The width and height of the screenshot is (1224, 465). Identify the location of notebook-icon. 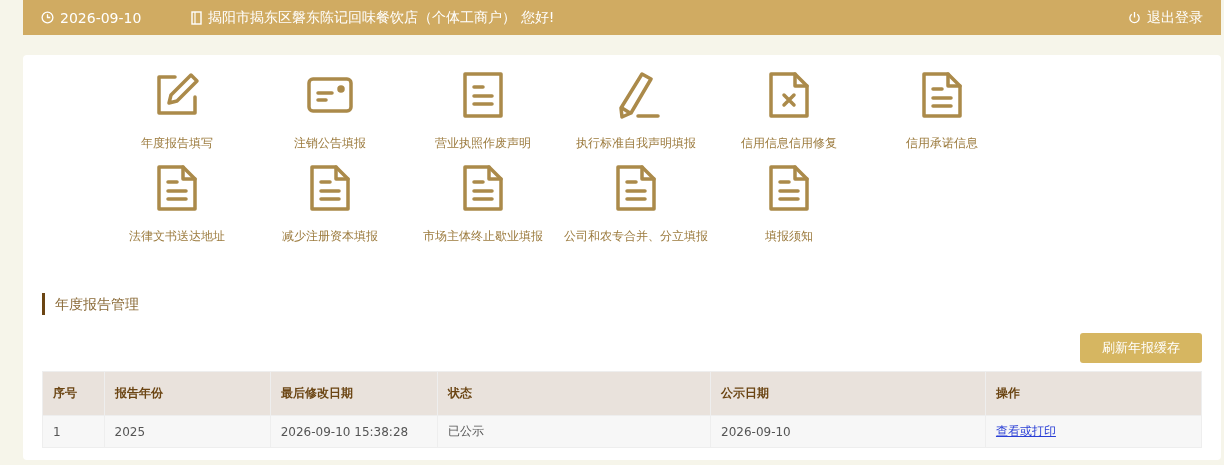
(197, 17).